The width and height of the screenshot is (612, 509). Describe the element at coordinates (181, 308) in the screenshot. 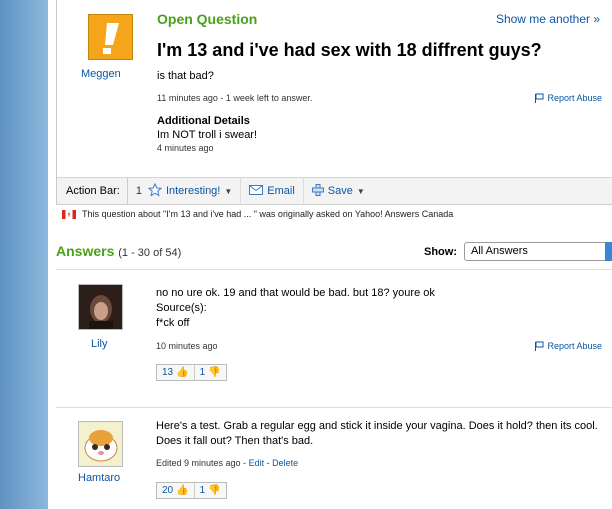

I see `sources-label: Source(s):` at that location.